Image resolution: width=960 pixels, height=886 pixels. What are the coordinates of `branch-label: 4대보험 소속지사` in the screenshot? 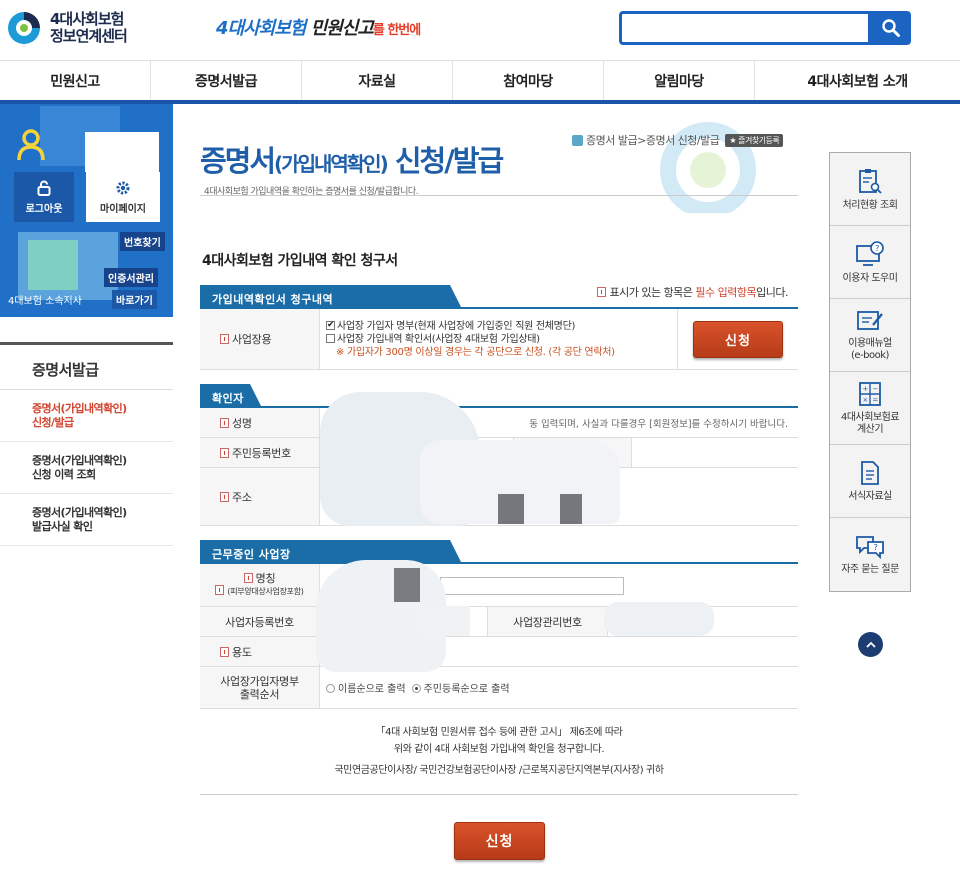 It's located at (45, 301).